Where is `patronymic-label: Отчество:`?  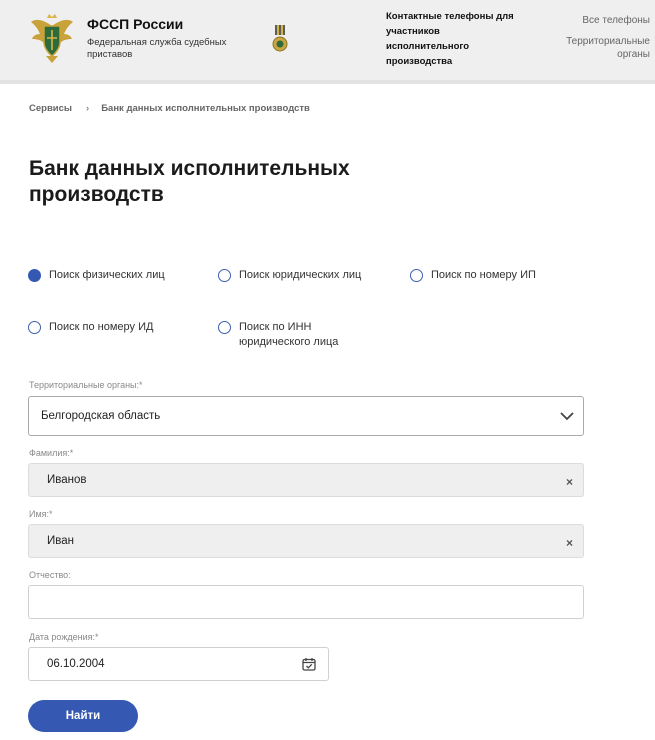 patronymic-label: Отчество: is located at coordinates (50, 575).